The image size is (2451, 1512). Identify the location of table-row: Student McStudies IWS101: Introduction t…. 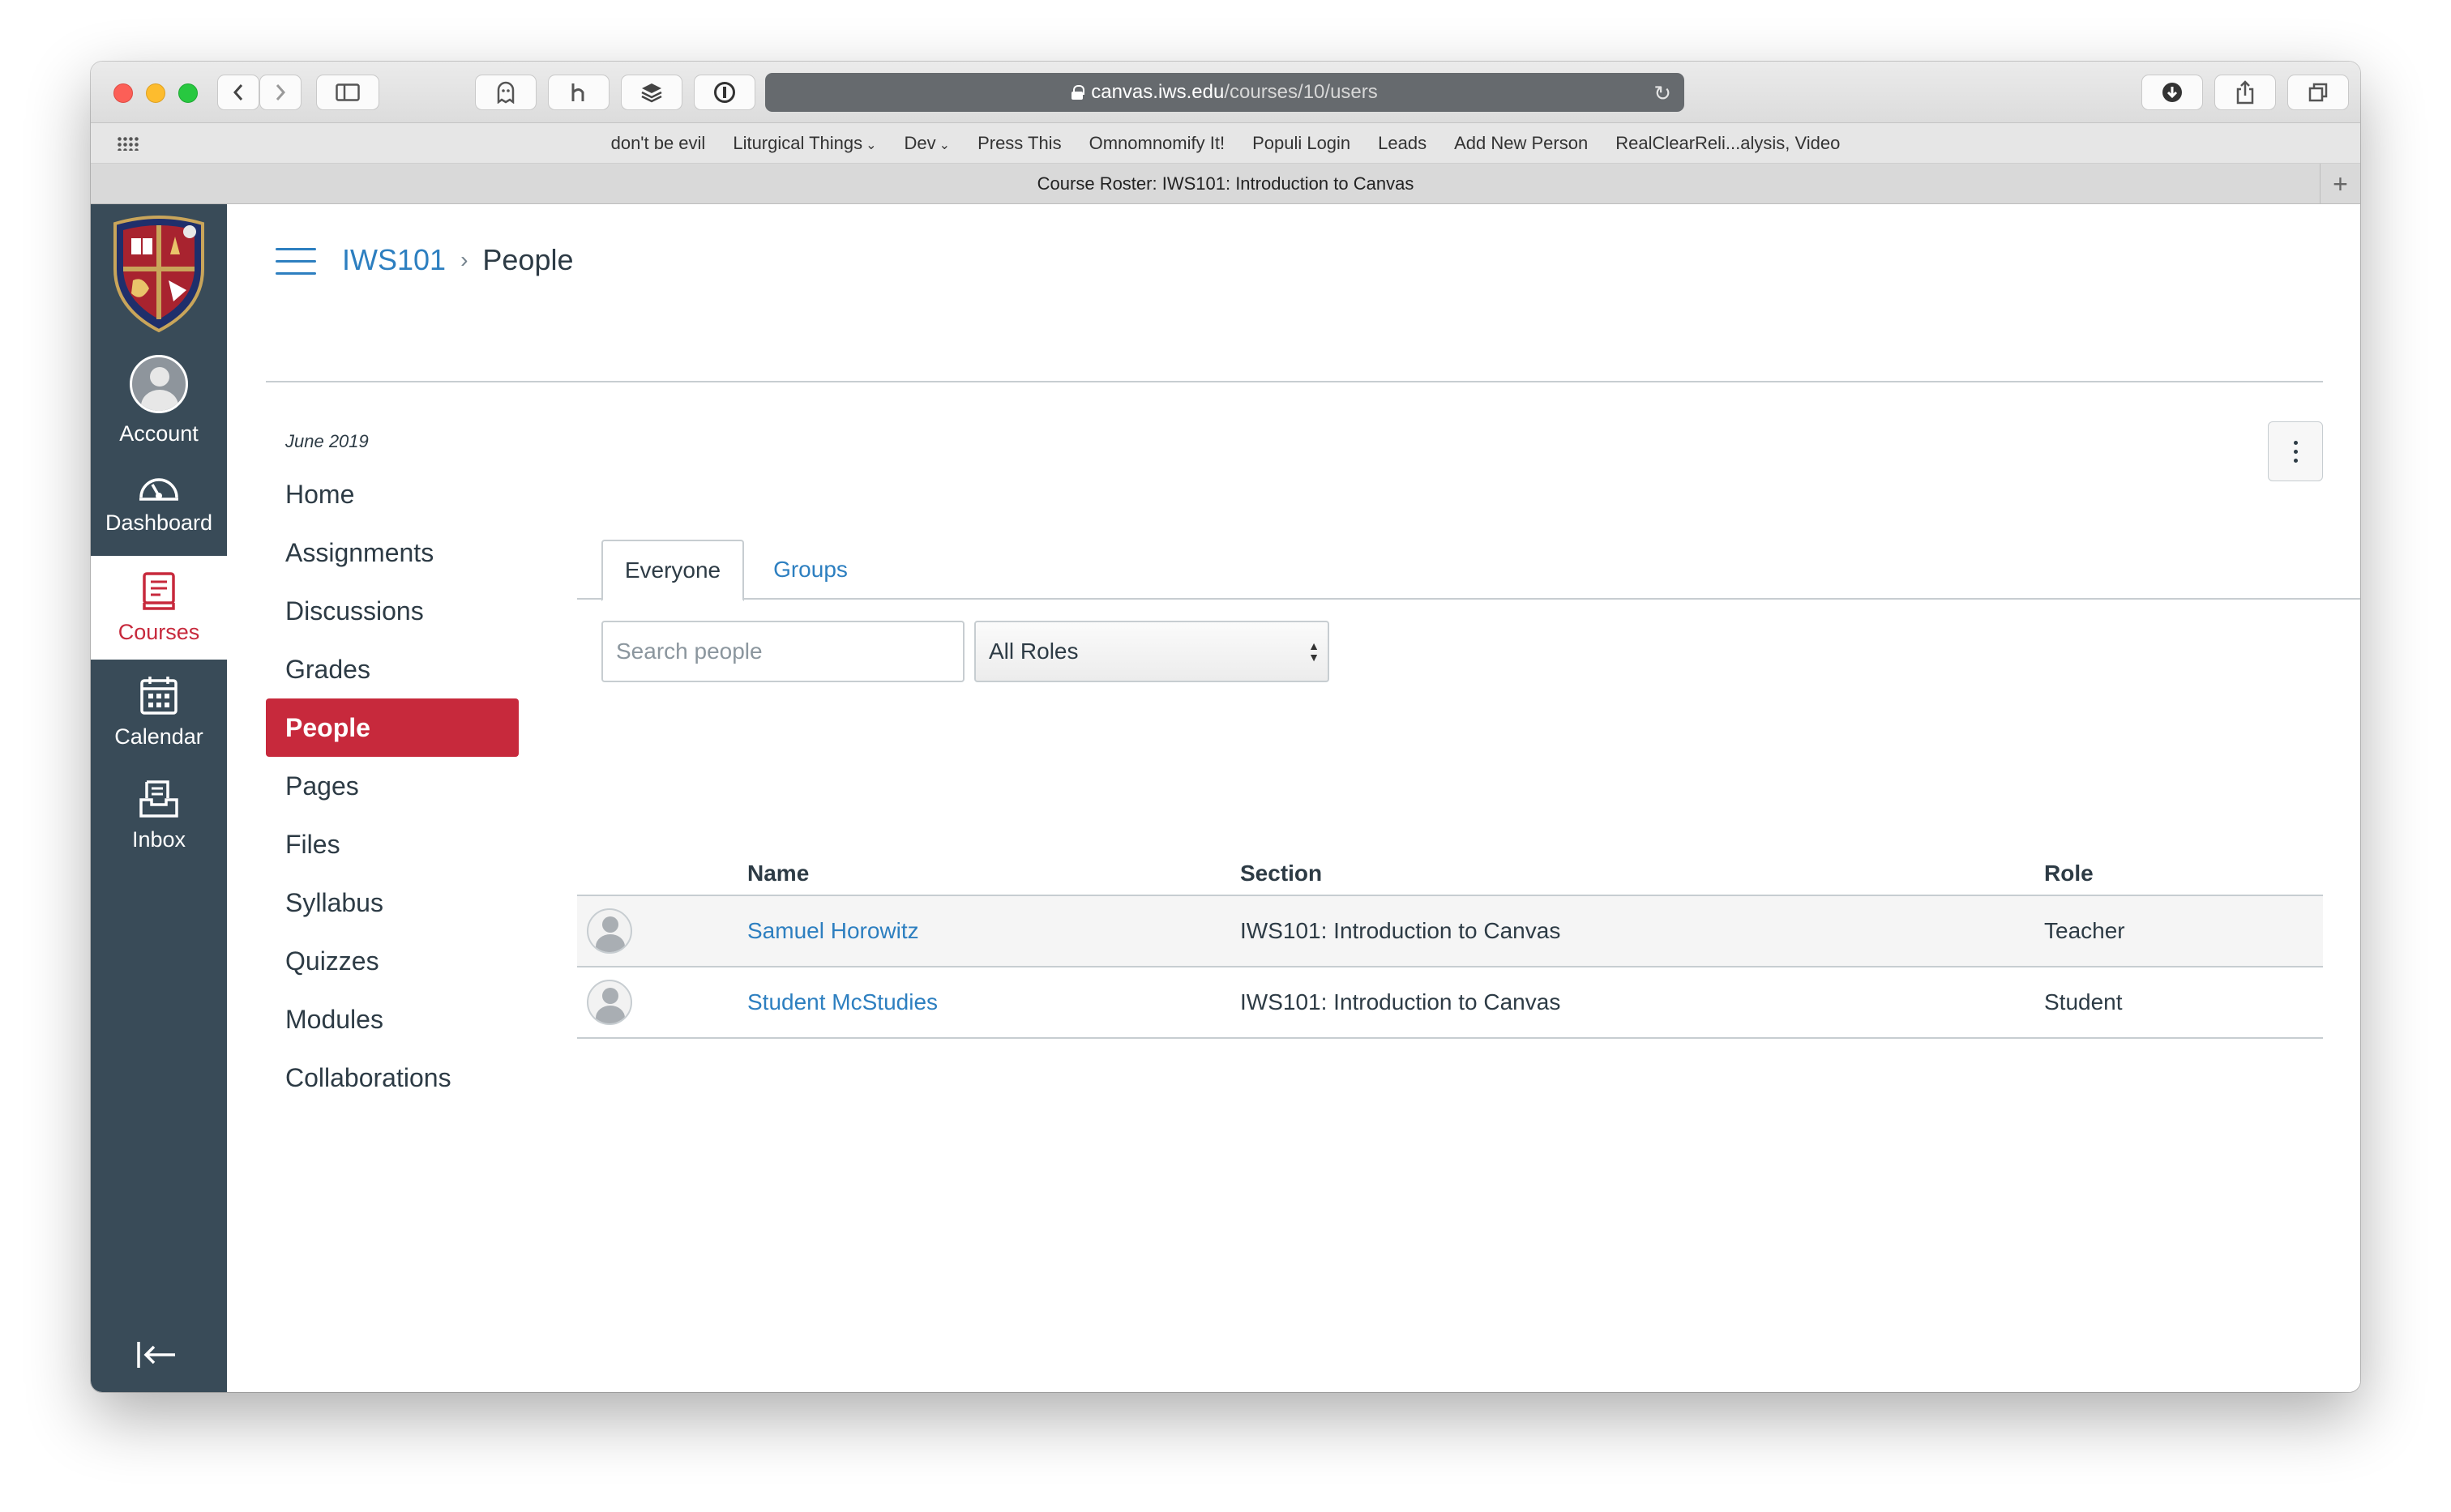
(1450, 1003).